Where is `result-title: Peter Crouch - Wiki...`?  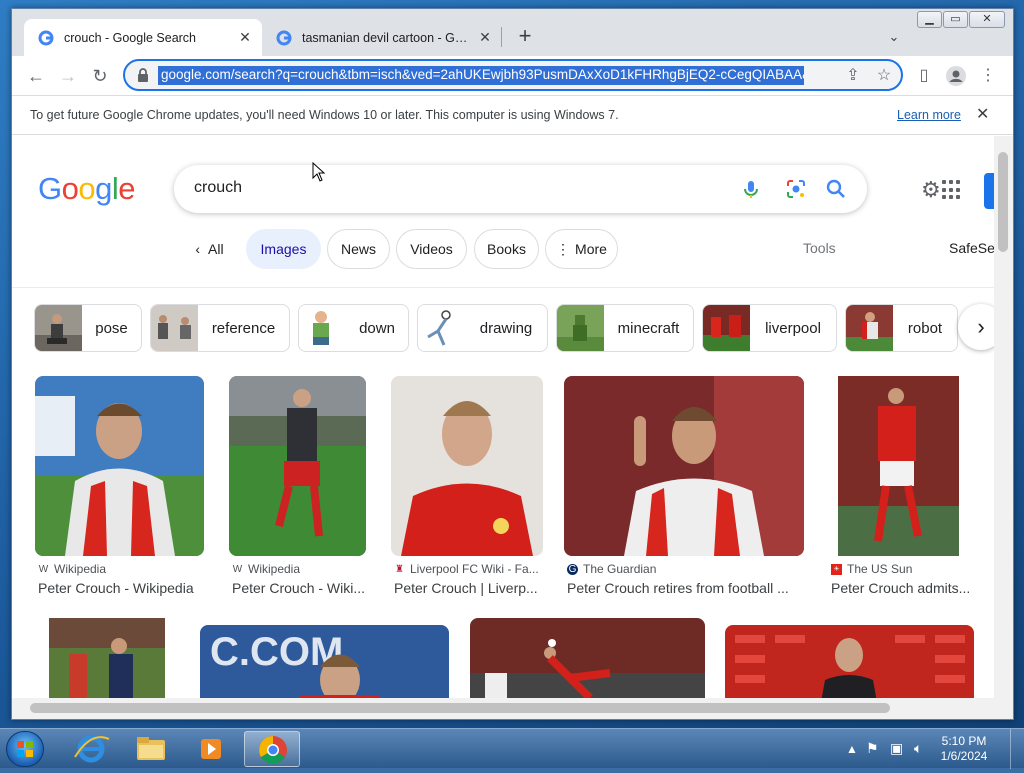
result-title: Peter Crouch - Wiki... is located at coordinates (300, 588).